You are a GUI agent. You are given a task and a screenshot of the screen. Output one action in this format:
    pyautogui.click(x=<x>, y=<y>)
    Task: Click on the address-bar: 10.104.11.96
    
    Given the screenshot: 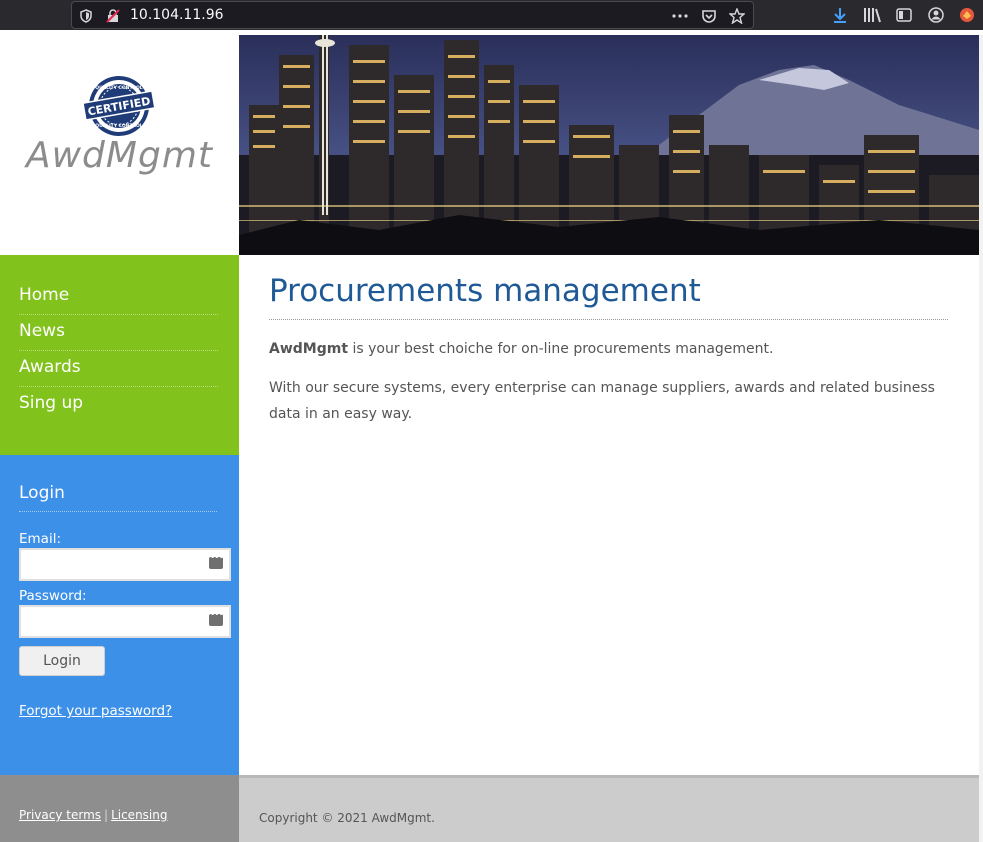 What is the action you would take?
    pyautogui.click(x=412, y=15)
    